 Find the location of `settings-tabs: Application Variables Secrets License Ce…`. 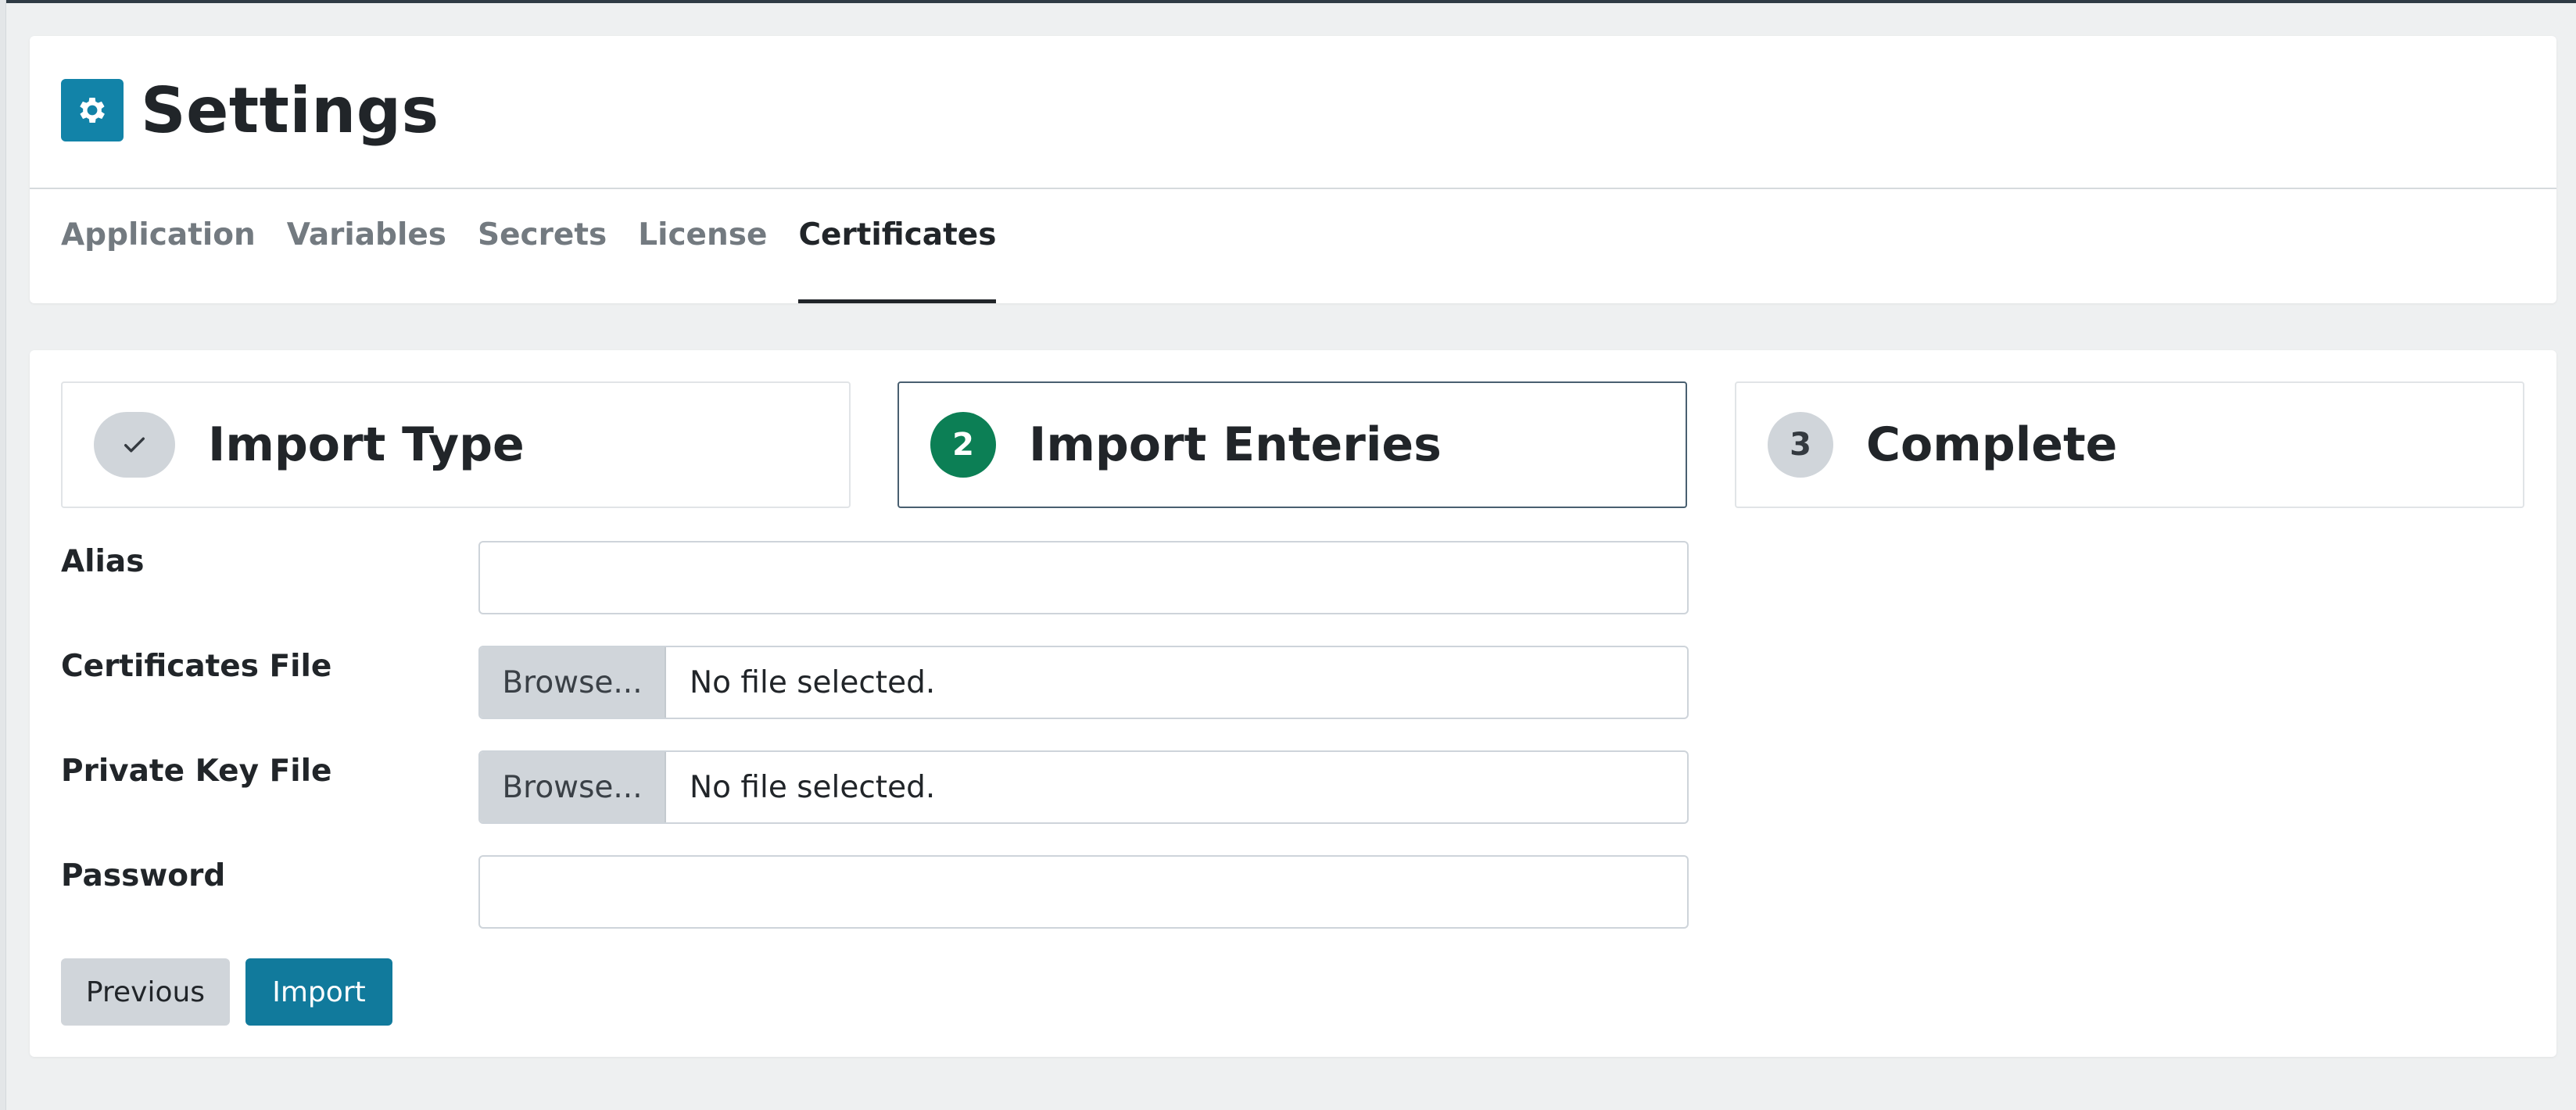

settings-tabs: Application Variables Secrets License Ce… is located at coordinates (544, 246).